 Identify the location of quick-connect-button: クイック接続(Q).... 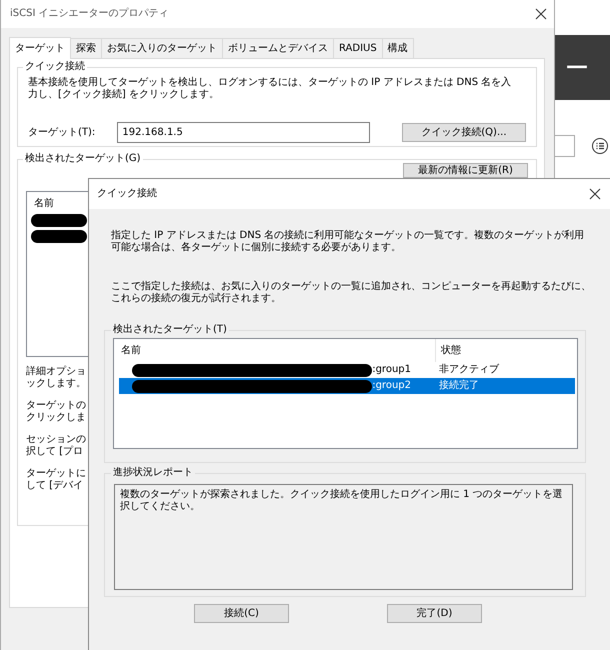
(464, 132).